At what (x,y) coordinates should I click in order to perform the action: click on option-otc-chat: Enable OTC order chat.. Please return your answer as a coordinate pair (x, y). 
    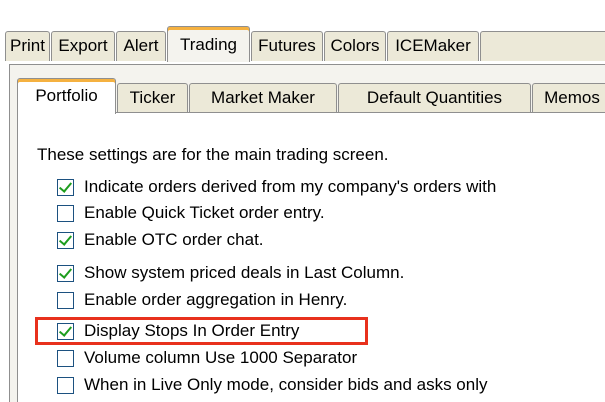
    Looking at the image, I should click on (331, 240).